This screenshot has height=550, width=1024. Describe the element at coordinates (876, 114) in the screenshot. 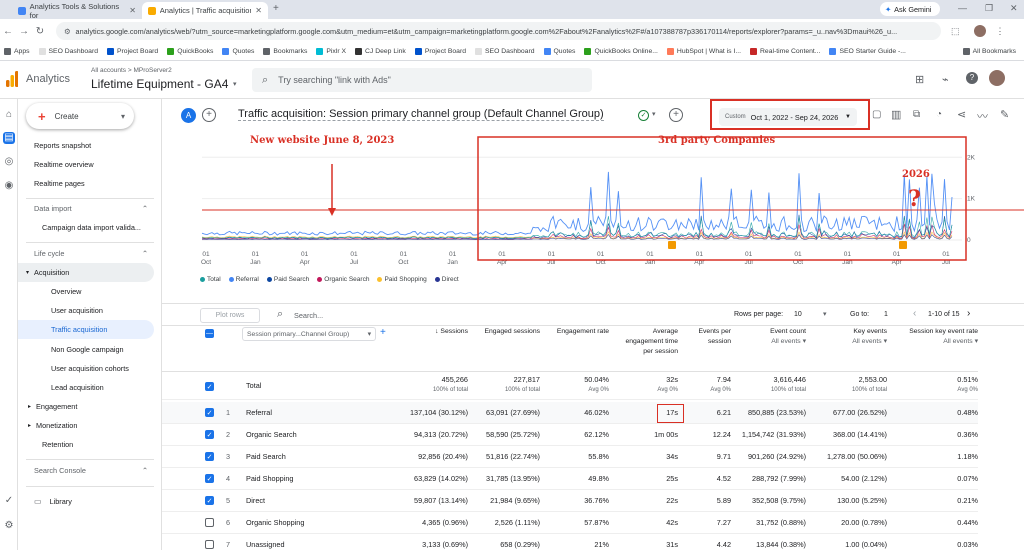

I see `annotations-icon: ▢` at that location.